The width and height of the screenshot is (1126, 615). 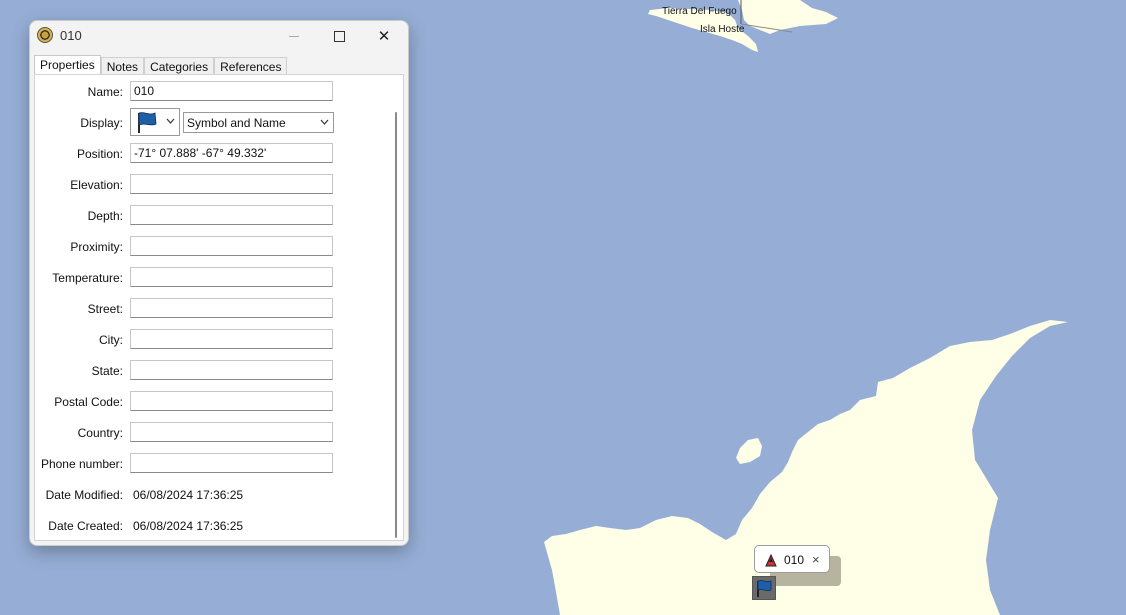 What do you see at coordinates (231, 184) in the screenshot?
I see `elevation-field` at bounding box center [231, 184].